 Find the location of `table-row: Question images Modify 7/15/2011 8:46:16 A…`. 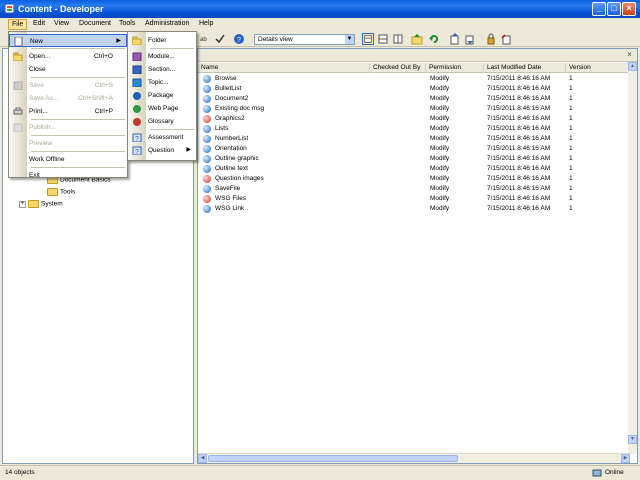

table-row: Question images Modify 7/15/2011 8:46:16 A… is located at coordinates (414, 179).